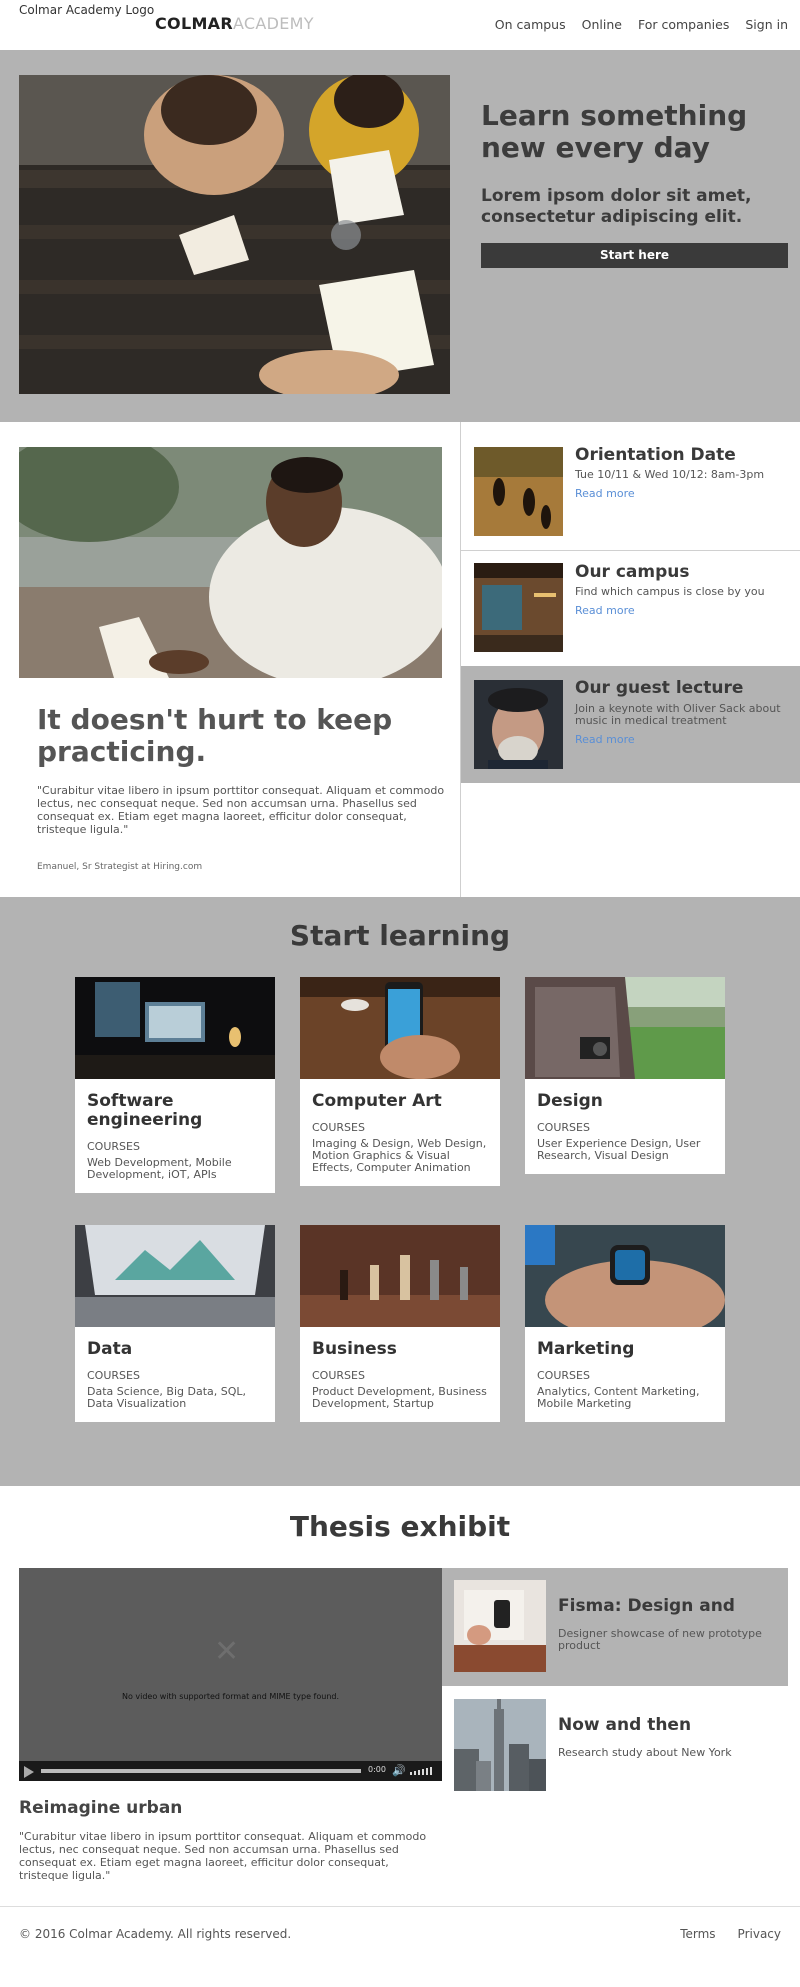  Describe the element at coordinates (655, 455) in the screenshot. I see `event-title: Orientation Date` at that location.